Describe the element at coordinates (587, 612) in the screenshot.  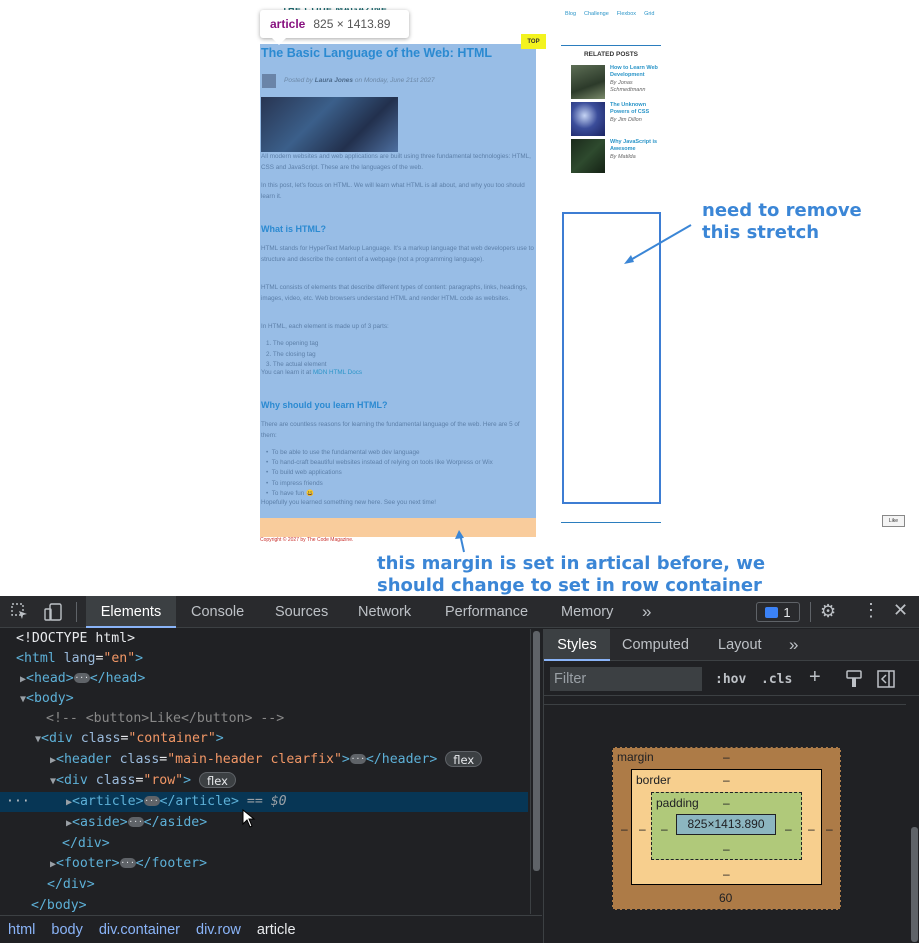
I see `tab-memory: Memory` at that location.